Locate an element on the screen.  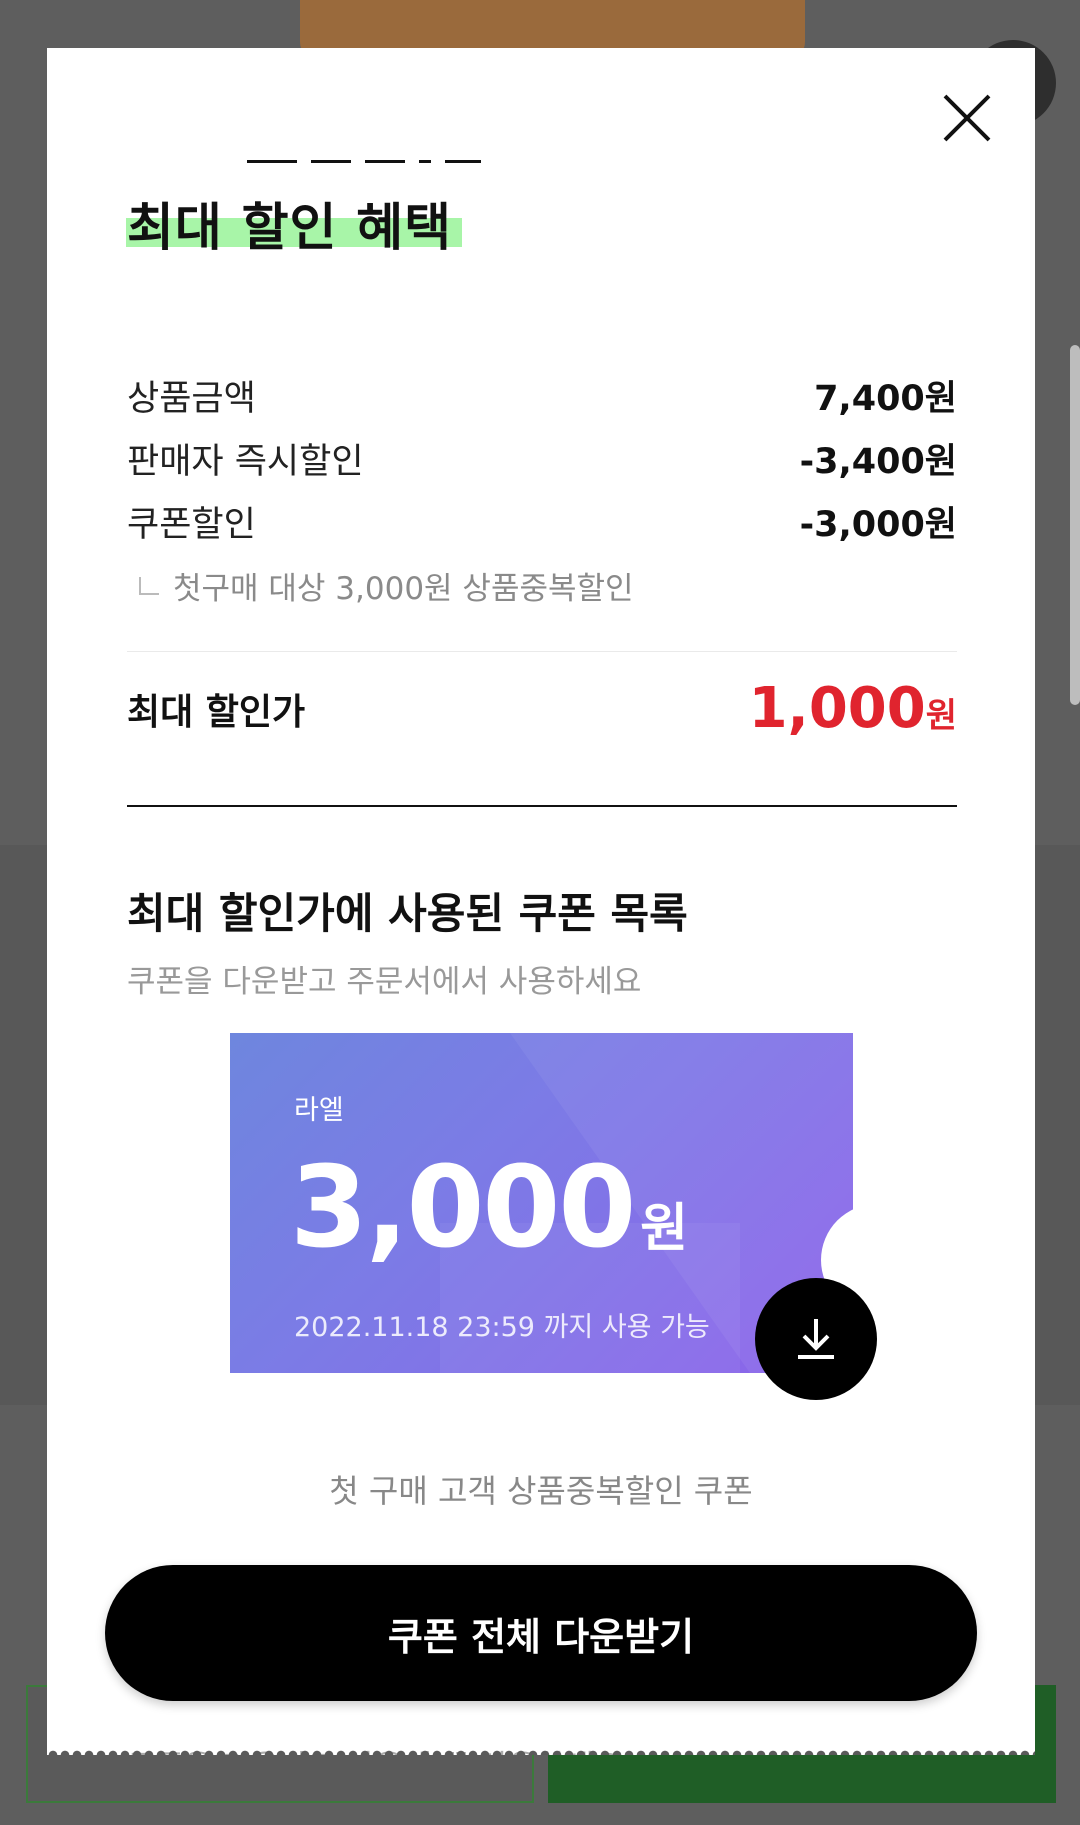
divider is located at coordinates (542, 651).